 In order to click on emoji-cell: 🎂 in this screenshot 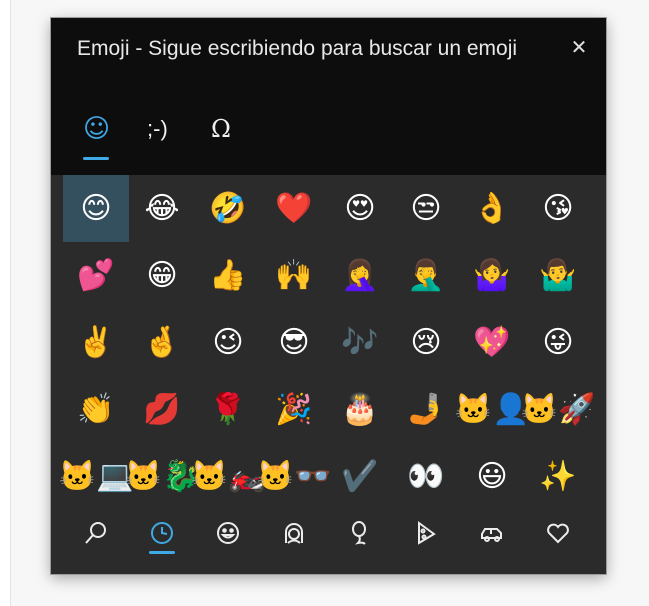, I will do `click(360, 409)`.